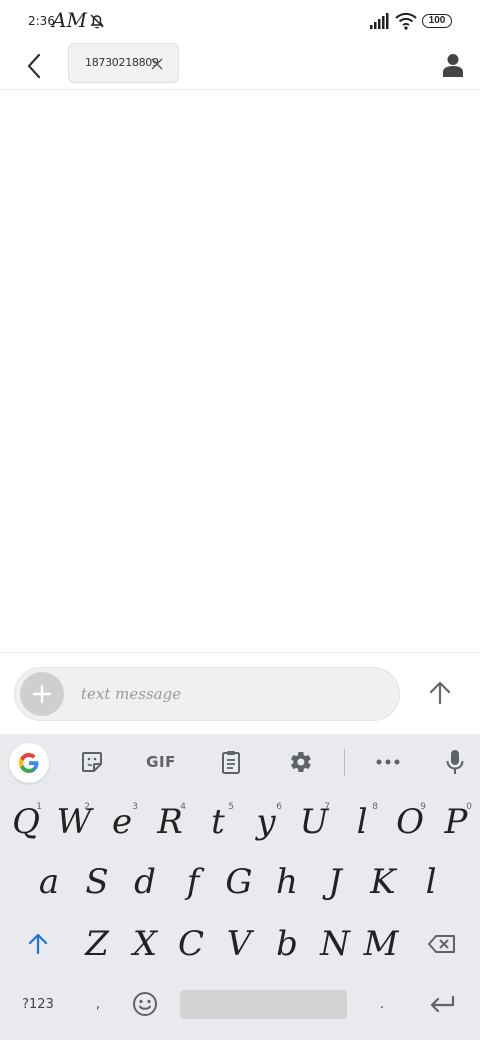 Image resolution: width=480 pixels, height=1040 pixels. I want to click on key-e: e3, so click(122, 822).